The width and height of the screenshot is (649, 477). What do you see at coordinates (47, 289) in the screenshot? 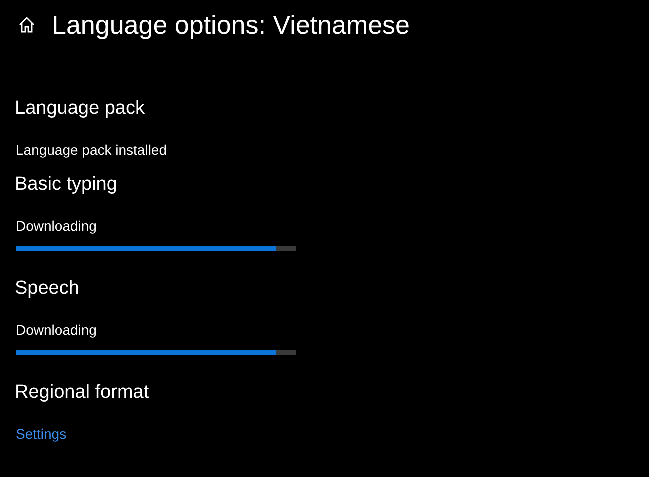
I see `section-heading: Speech` at bounding box center [47, 289].